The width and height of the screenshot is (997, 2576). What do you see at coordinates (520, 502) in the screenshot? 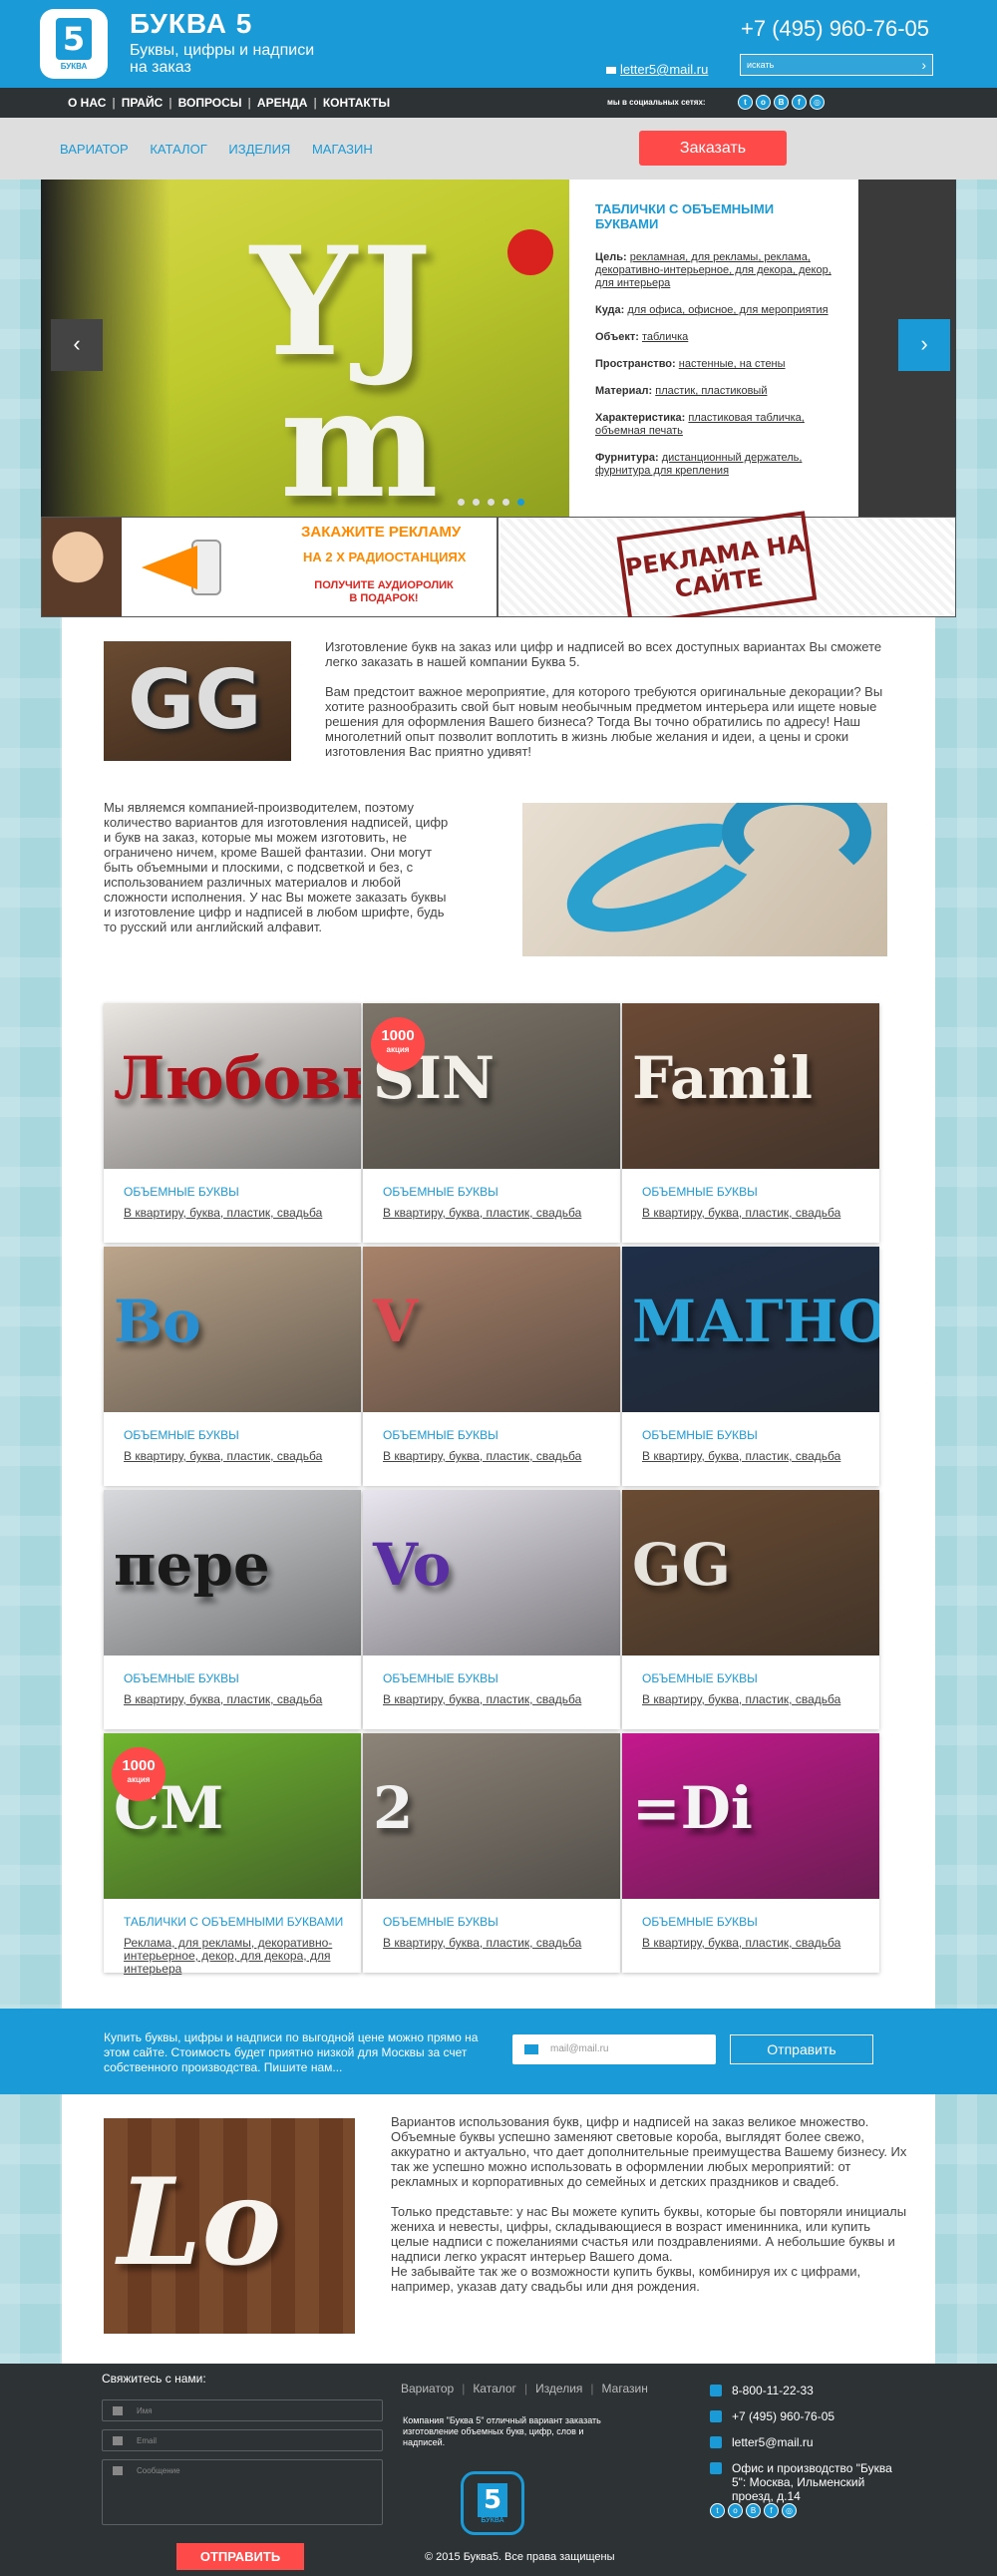
I see `slider-dot-active` at bounding box center [520, 502].